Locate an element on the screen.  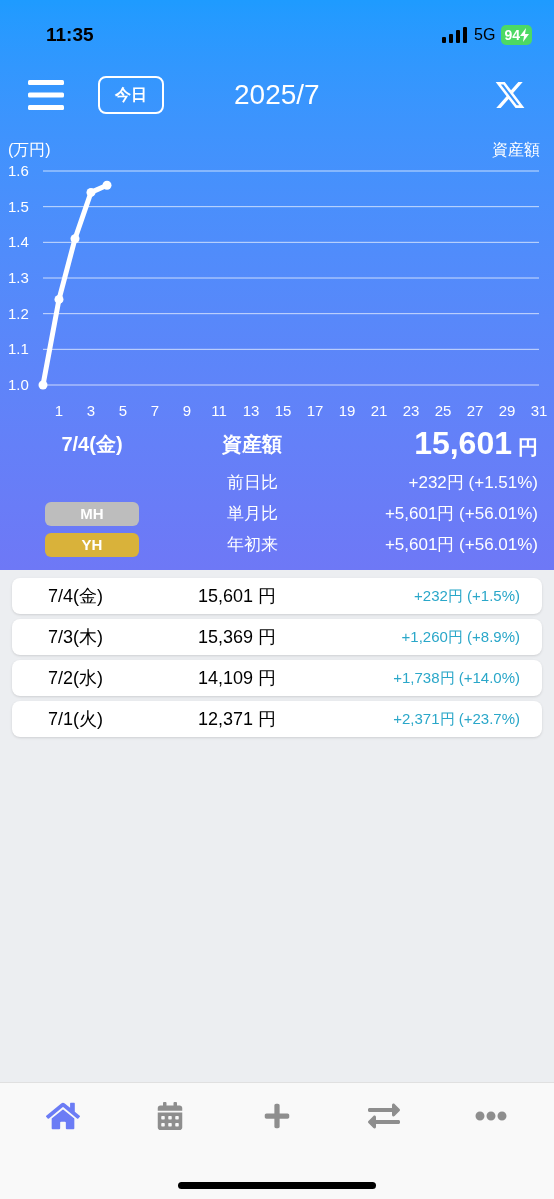
axis-tick-label: 17 is located at coordinates (315, 410).